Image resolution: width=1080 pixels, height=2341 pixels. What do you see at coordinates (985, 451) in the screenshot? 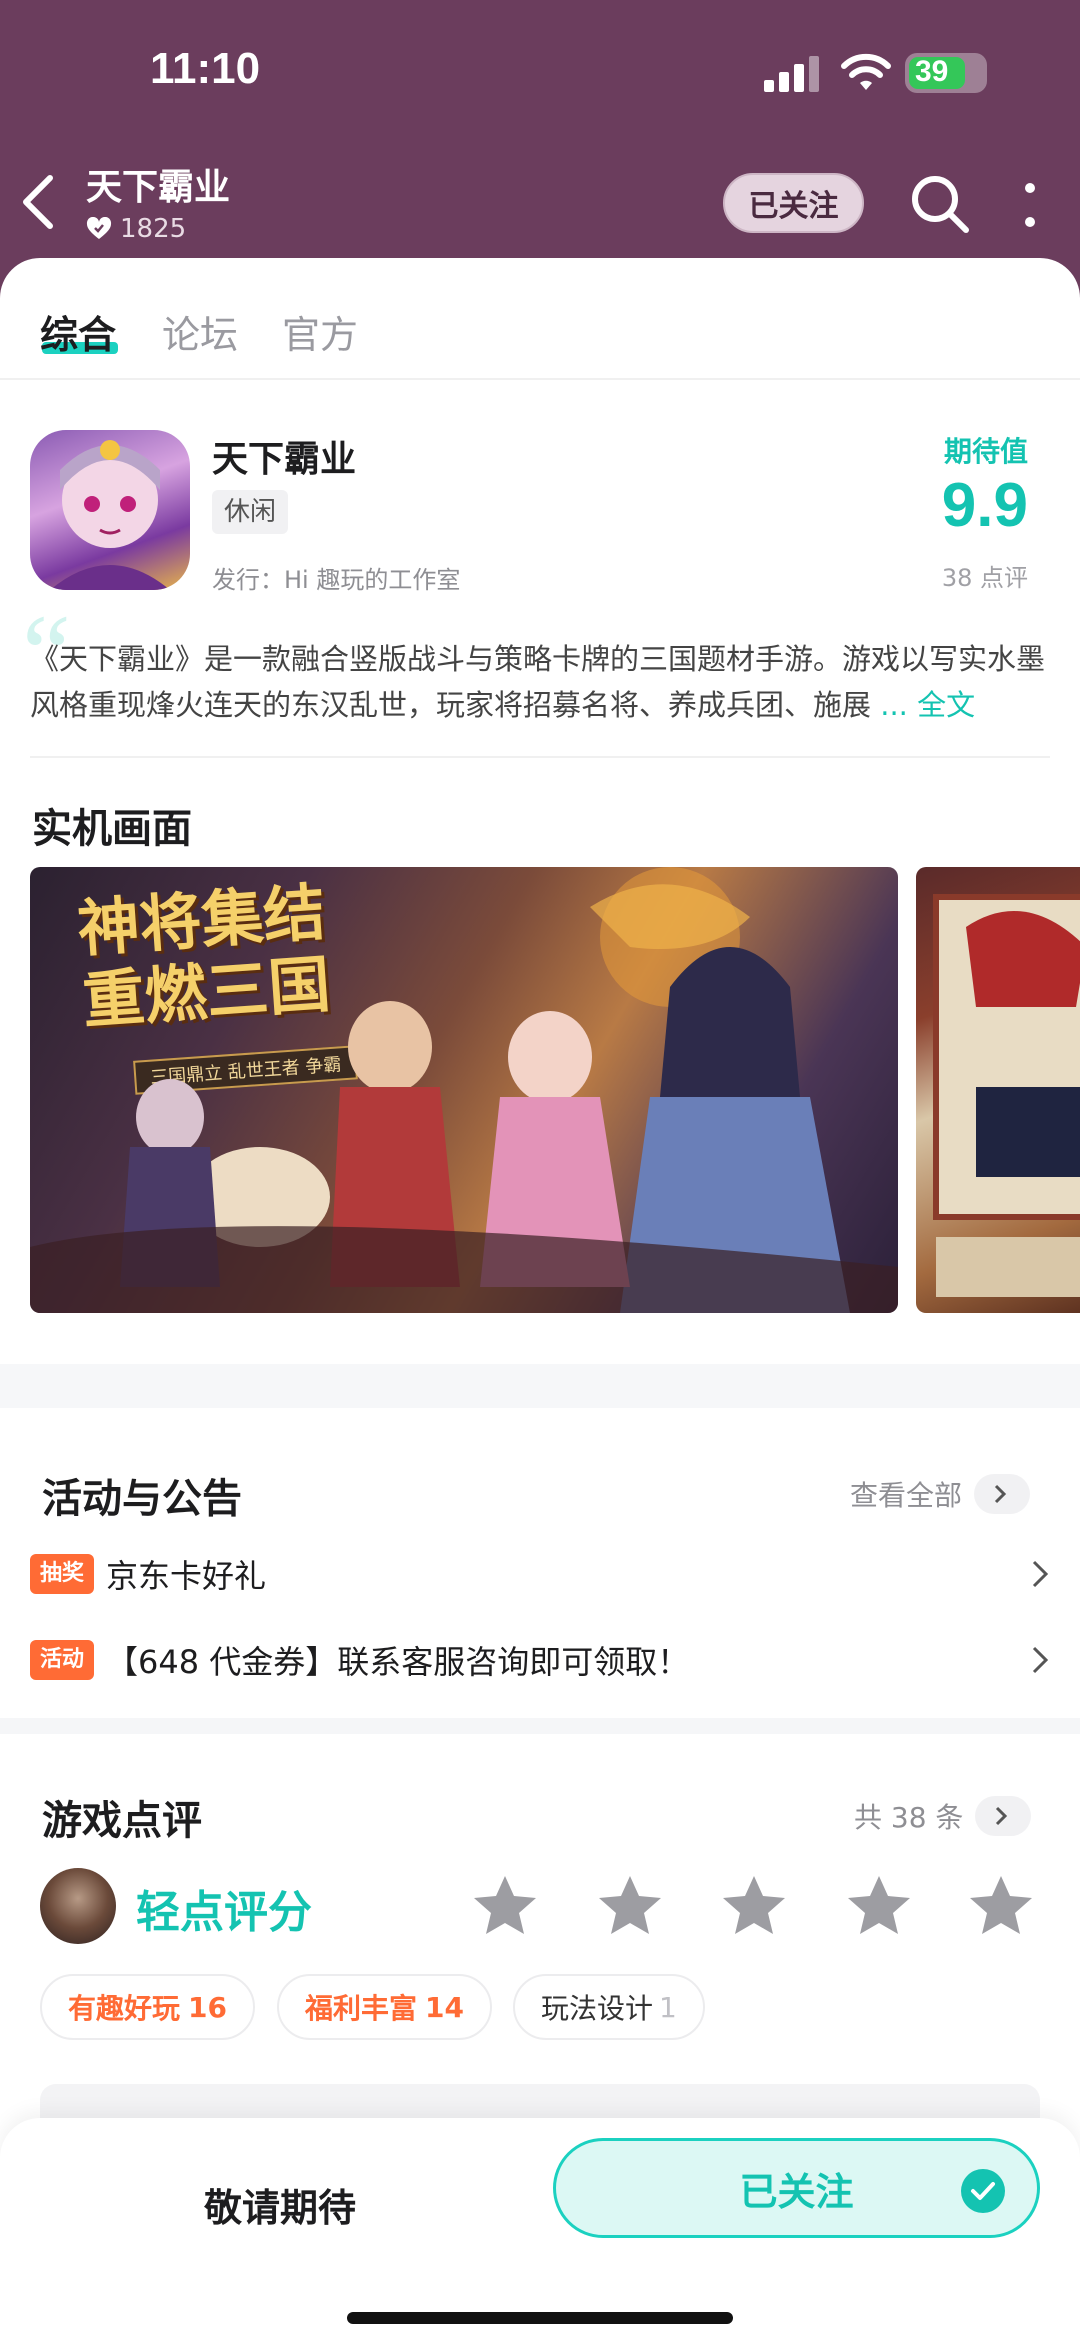
I see `expectation-label: 期待值` at bounding box center [985, 451].